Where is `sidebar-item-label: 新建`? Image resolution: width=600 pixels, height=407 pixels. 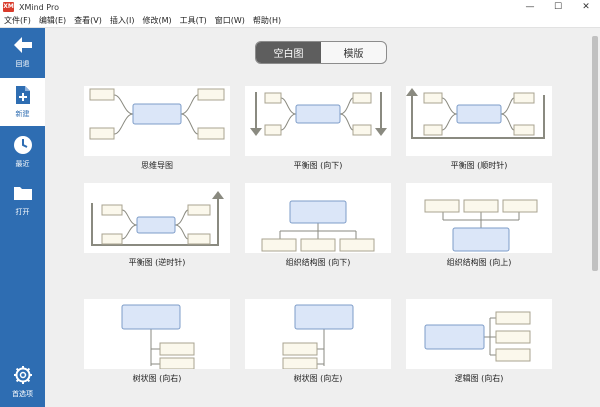
sidebar-item-label: 新建 is located at coordinates (22, 114).